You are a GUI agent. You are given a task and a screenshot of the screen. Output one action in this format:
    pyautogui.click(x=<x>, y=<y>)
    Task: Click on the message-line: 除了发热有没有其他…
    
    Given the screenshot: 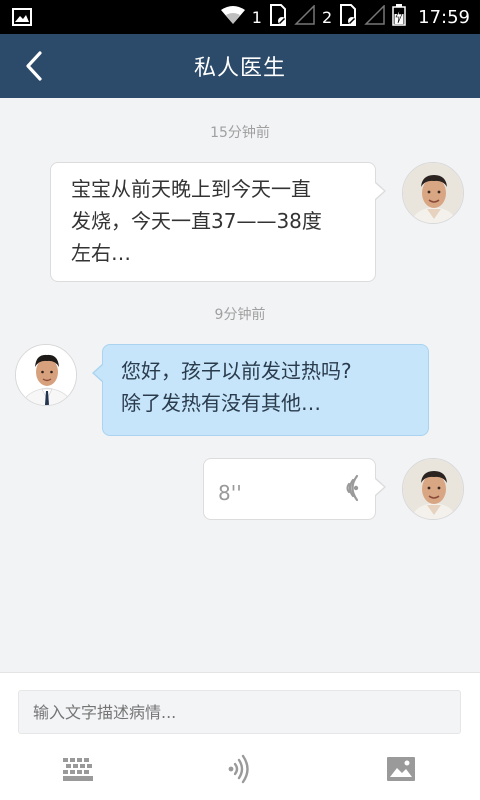 What is the action you would take?
    pyautogui.click(x=221, y=403)
    